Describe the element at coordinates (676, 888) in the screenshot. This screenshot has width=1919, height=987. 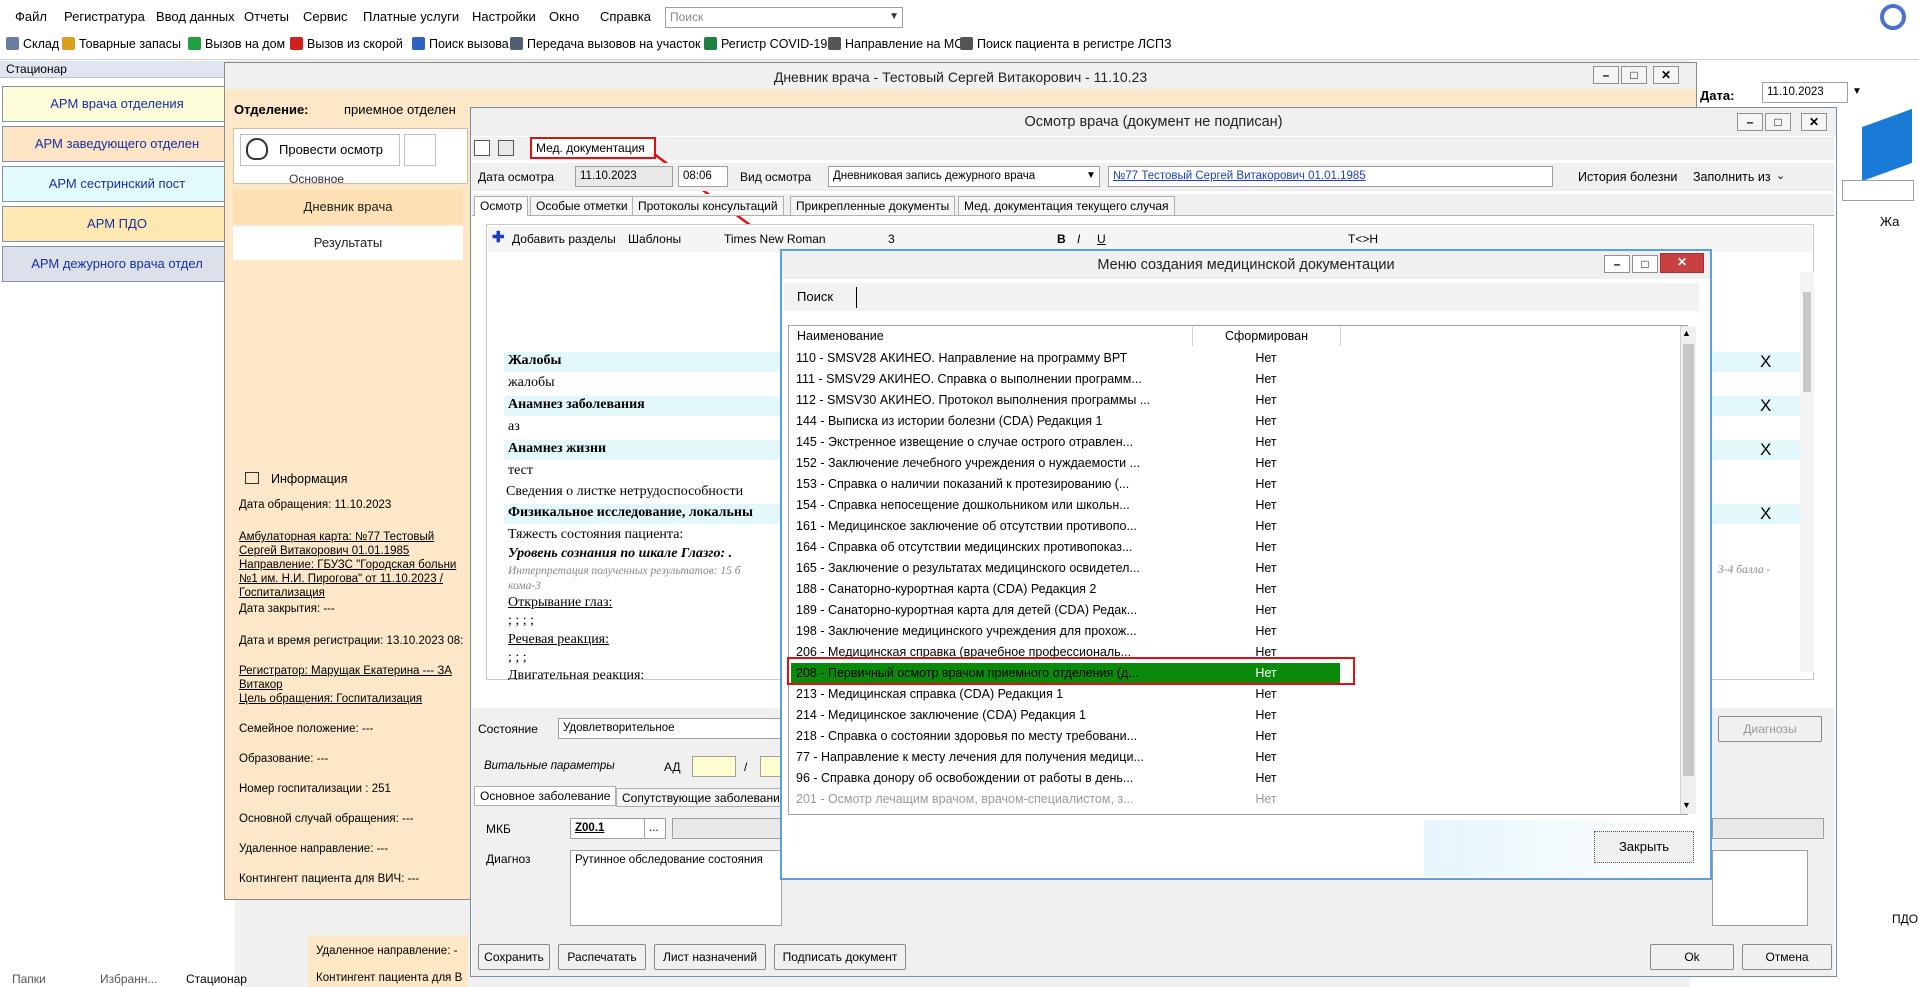
I see `diagnosis-text: Рутинное обследование состояния` at that location.